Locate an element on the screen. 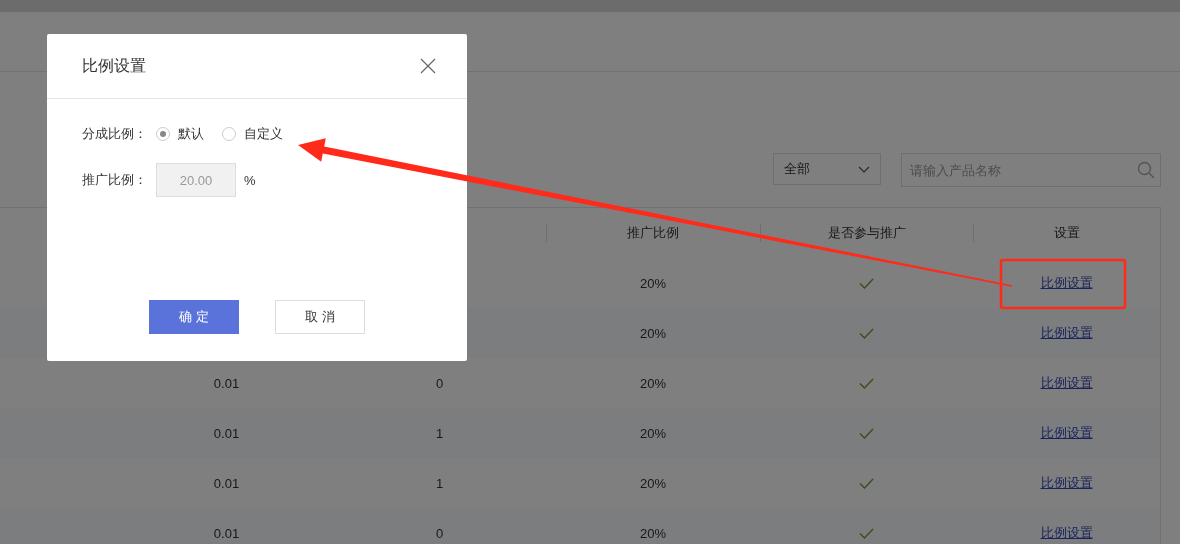 This screenshot has width=1180, height=544. column-header: 是否参与推广 is located at coordinates (866, 233).